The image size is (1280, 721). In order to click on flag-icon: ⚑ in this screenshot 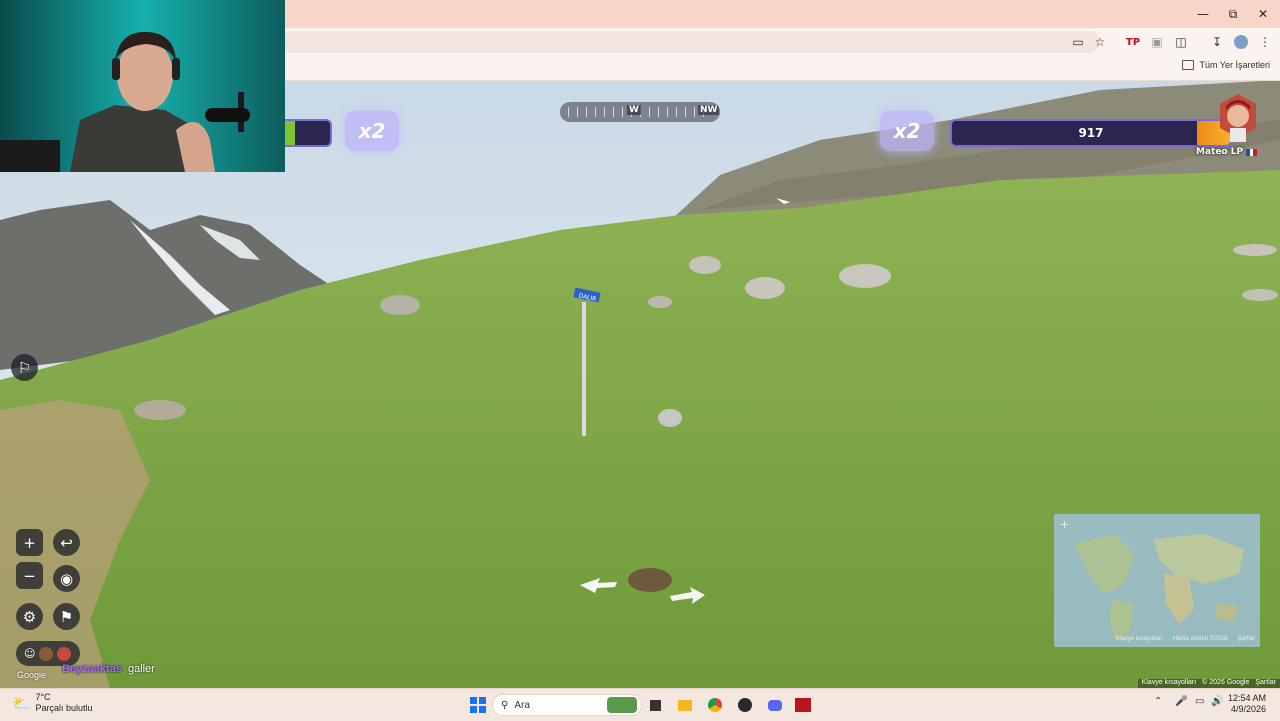, I will do `click(66, 616)`.